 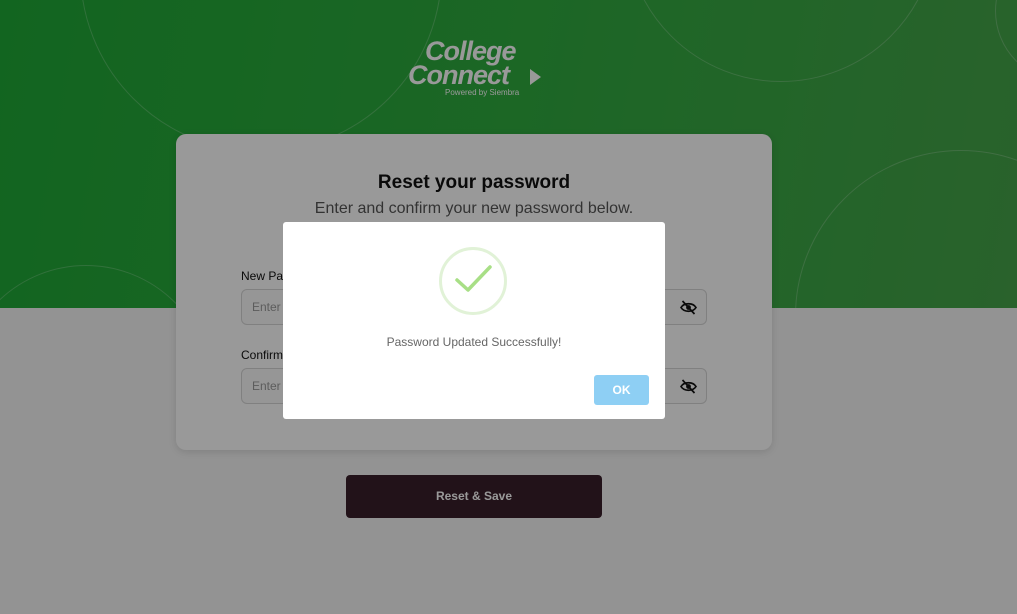 I want to click on success-dialog: Password Updated Successfully! OK, so click(x=474, y=320).